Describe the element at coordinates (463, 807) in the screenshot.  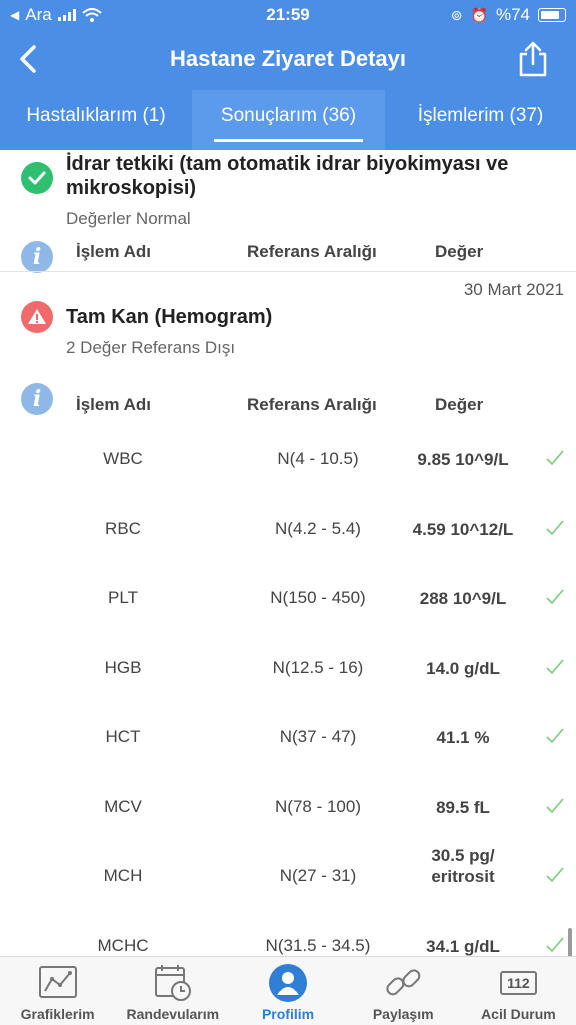
I see `row-value: 89.5 fL` at that location.